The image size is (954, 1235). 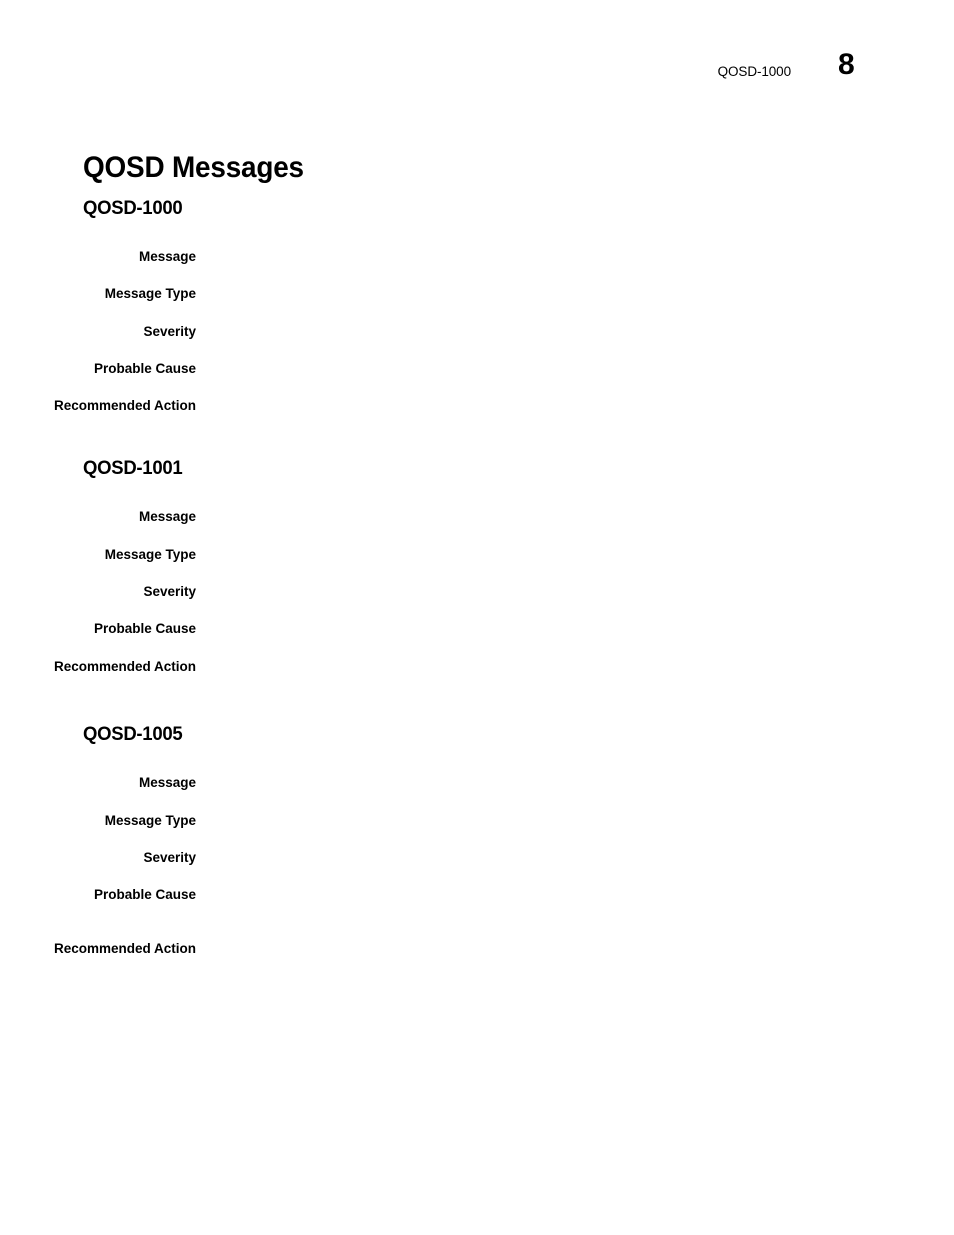 I want to click on page-title: QOSD Messages, so click(x=193, y=168).